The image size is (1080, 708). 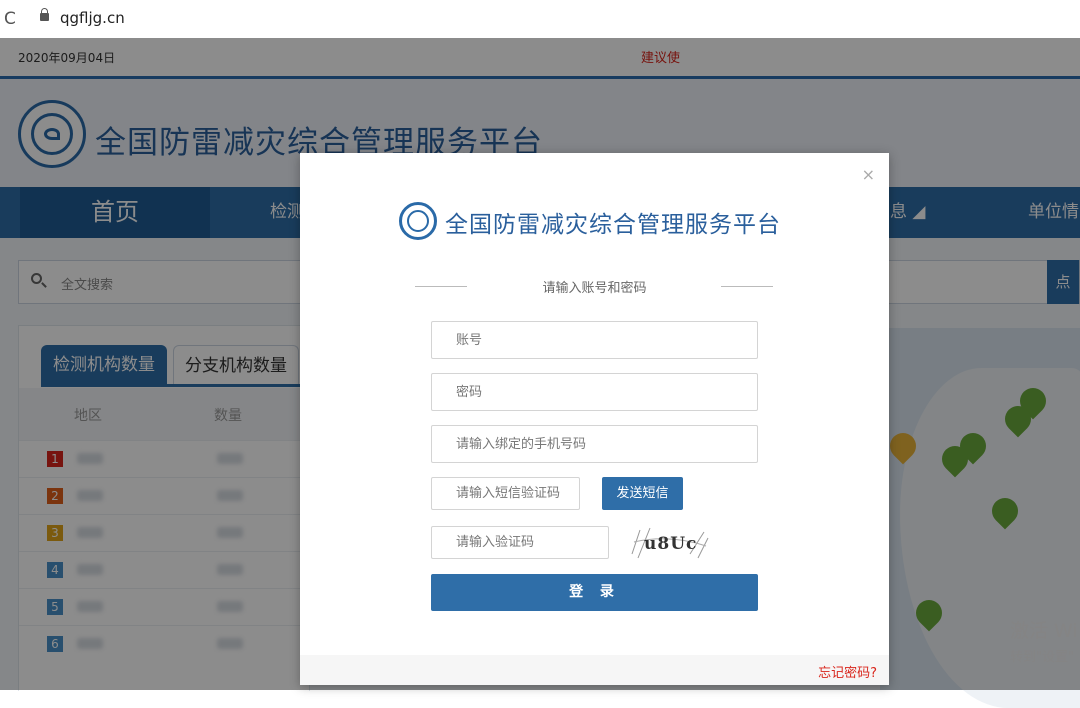 What do you see at coordinates (520, 542) in the screenshot?
I see `captcha-input` at bounding box center [520, 542].